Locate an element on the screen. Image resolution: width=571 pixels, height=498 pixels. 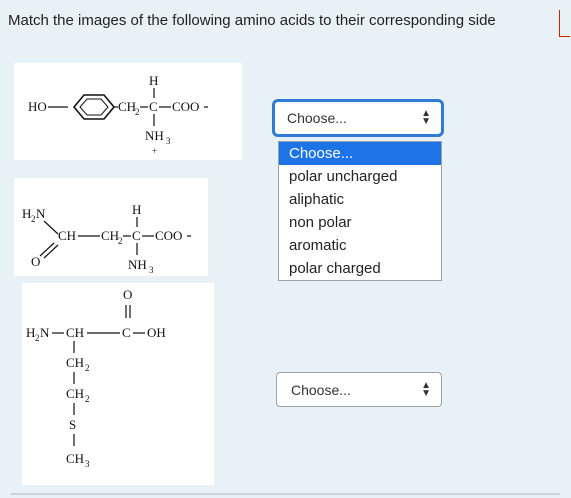
carboxyl-c-label: C is located at coordinates (126, 332).